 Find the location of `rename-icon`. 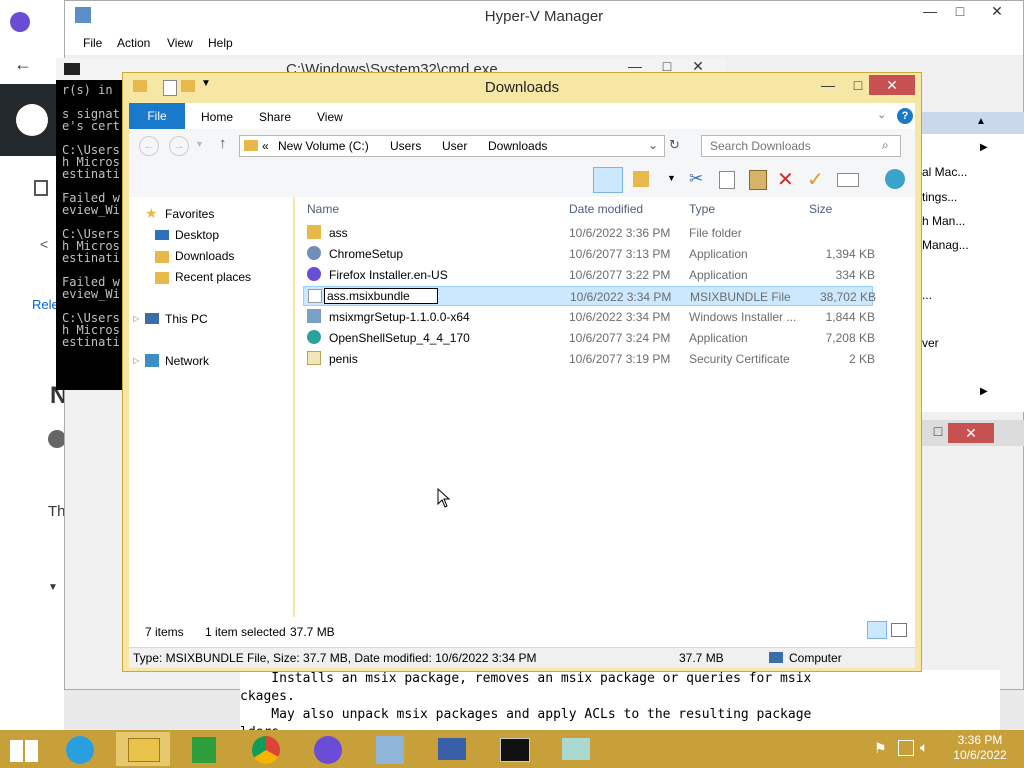

rename-icon is located at coordinates (848, 180).